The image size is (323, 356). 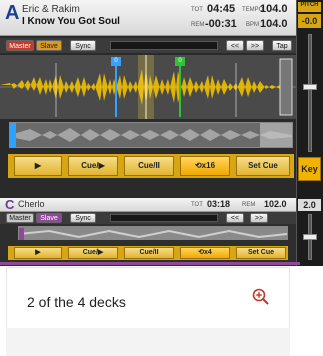 What do you see at coordinates (116, 61) in the screenshot?
I see `cue-marker-blue: 0` at bounding box center [116, 61].